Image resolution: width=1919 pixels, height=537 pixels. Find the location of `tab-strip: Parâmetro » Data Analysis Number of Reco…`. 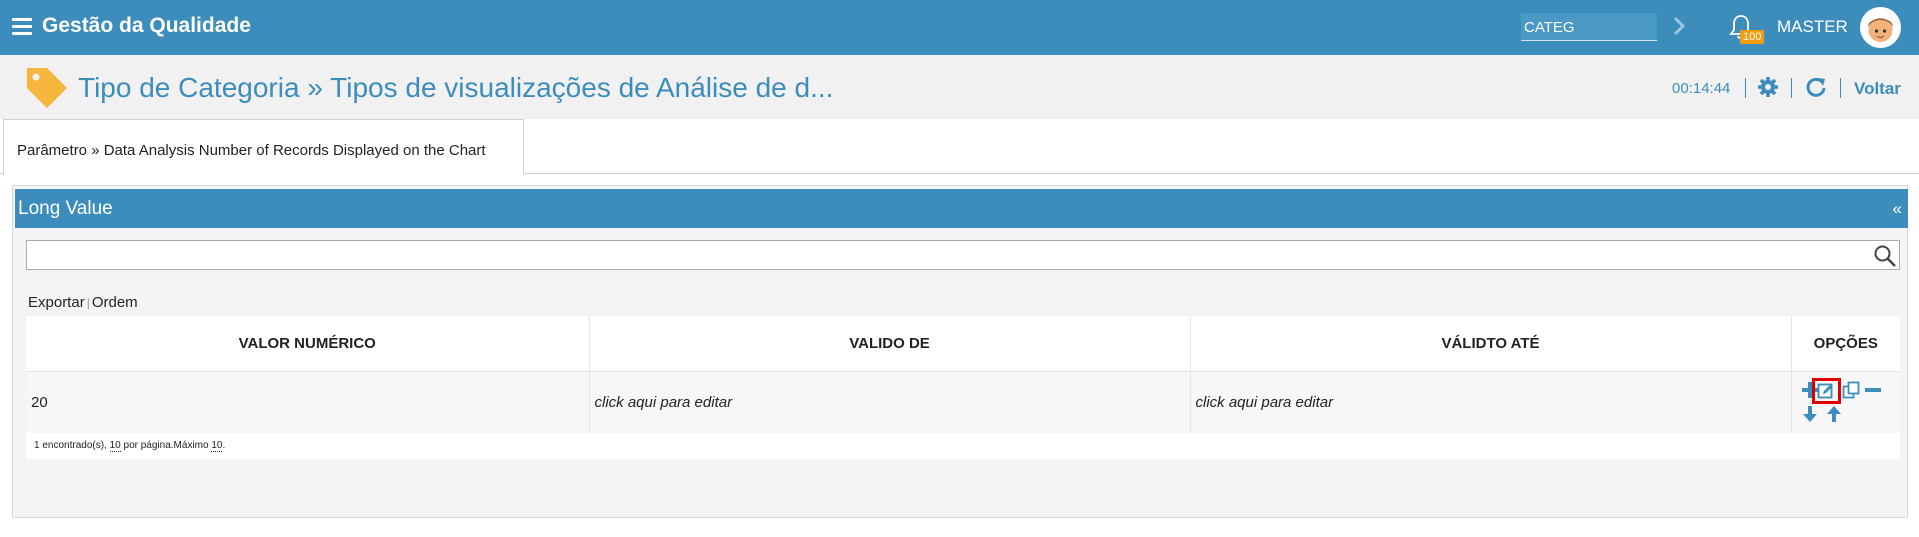

tab-strip: Parâmetro » Data Analysis Number of Reco… is located at coordinates (959, 147).